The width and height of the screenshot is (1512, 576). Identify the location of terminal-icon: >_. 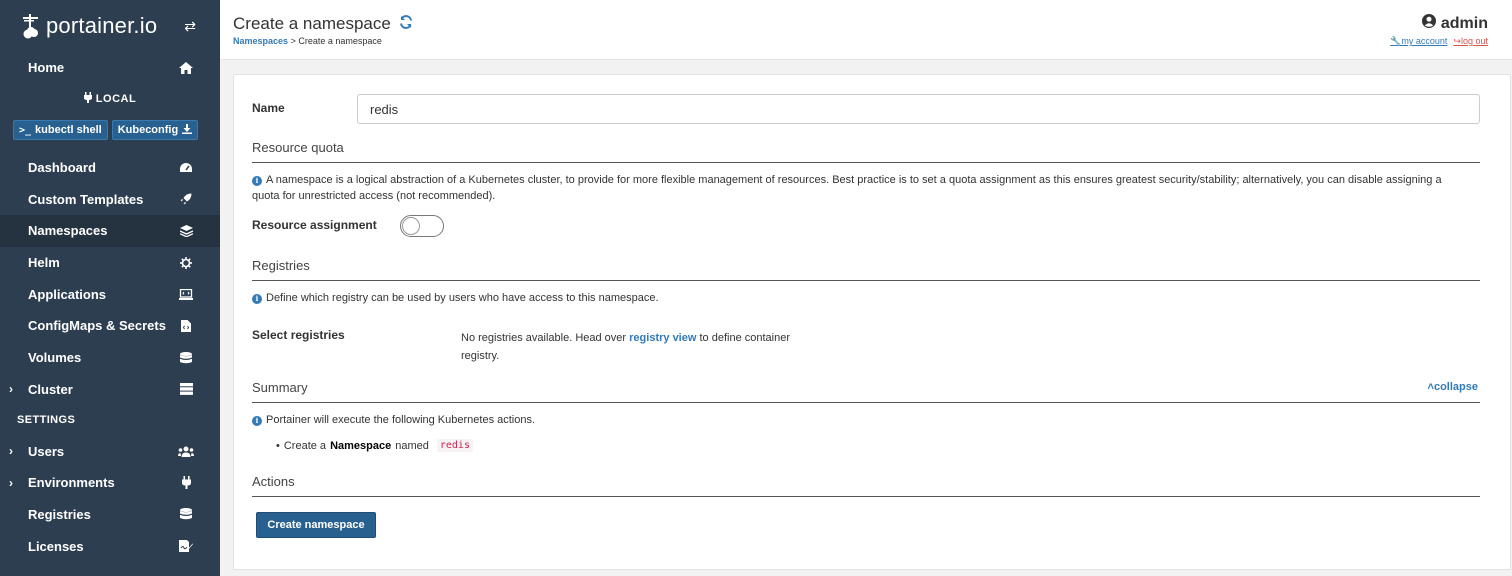
(25, 130).